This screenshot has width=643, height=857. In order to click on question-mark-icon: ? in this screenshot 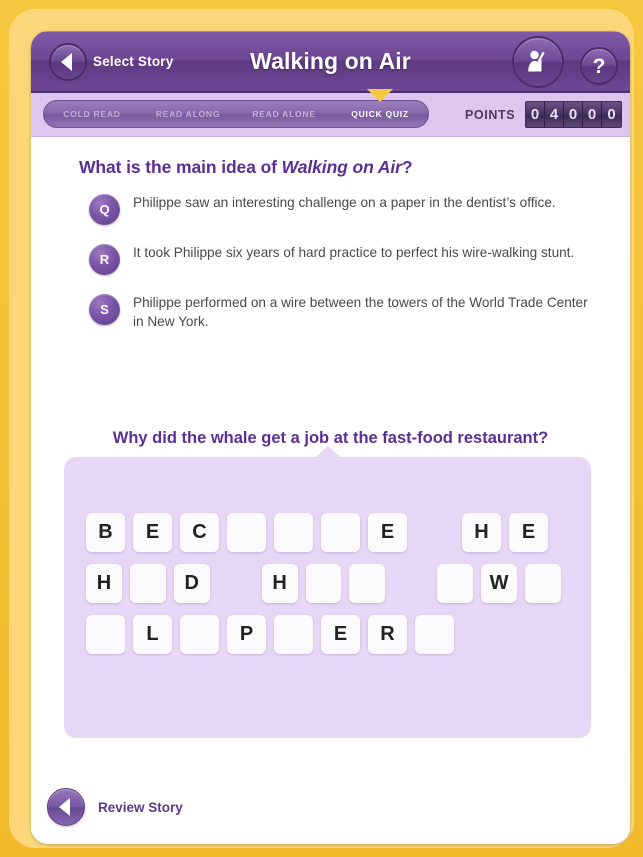, I will do `click(599, 66)`.